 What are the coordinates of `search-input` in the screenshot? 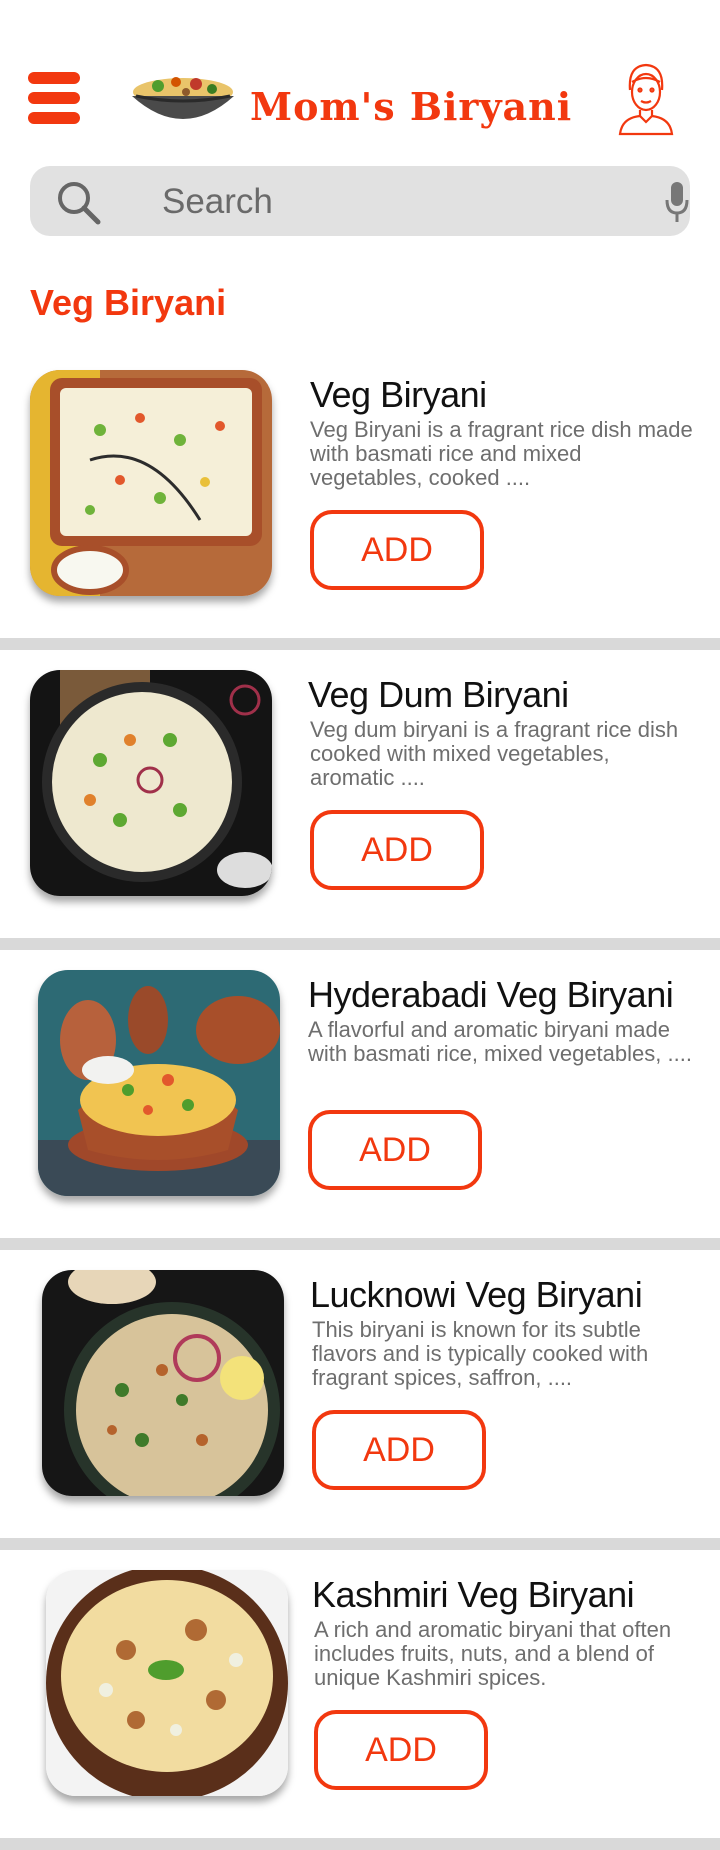 It's located at (392, 202).